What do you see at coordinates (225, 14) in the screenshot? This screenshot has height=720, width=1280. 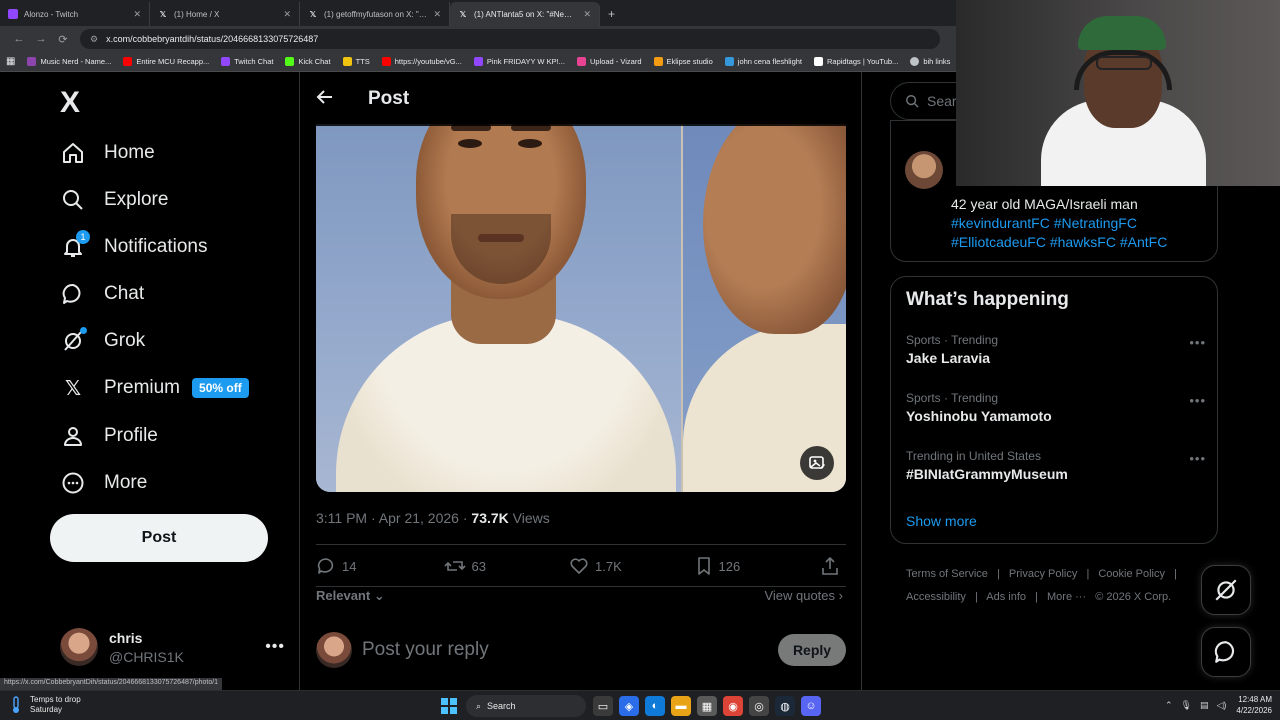 I see `browser-tab: 𝕏 (1) Home / X ✕` at bounding box center [225, 14].